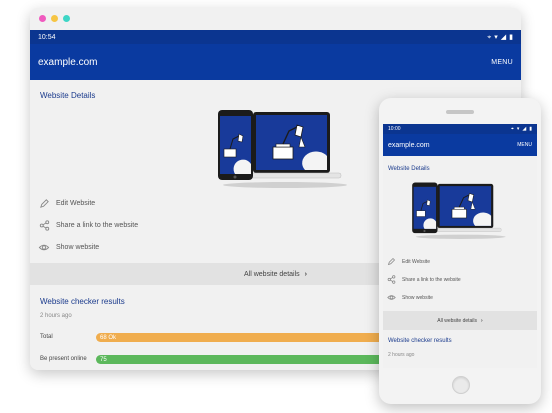 Image resolution: width=552 pixels, height=413 pixels. Describe the element at coordinates (54, 18) in the screenshot. I see `minimize-window-dot` at that location.